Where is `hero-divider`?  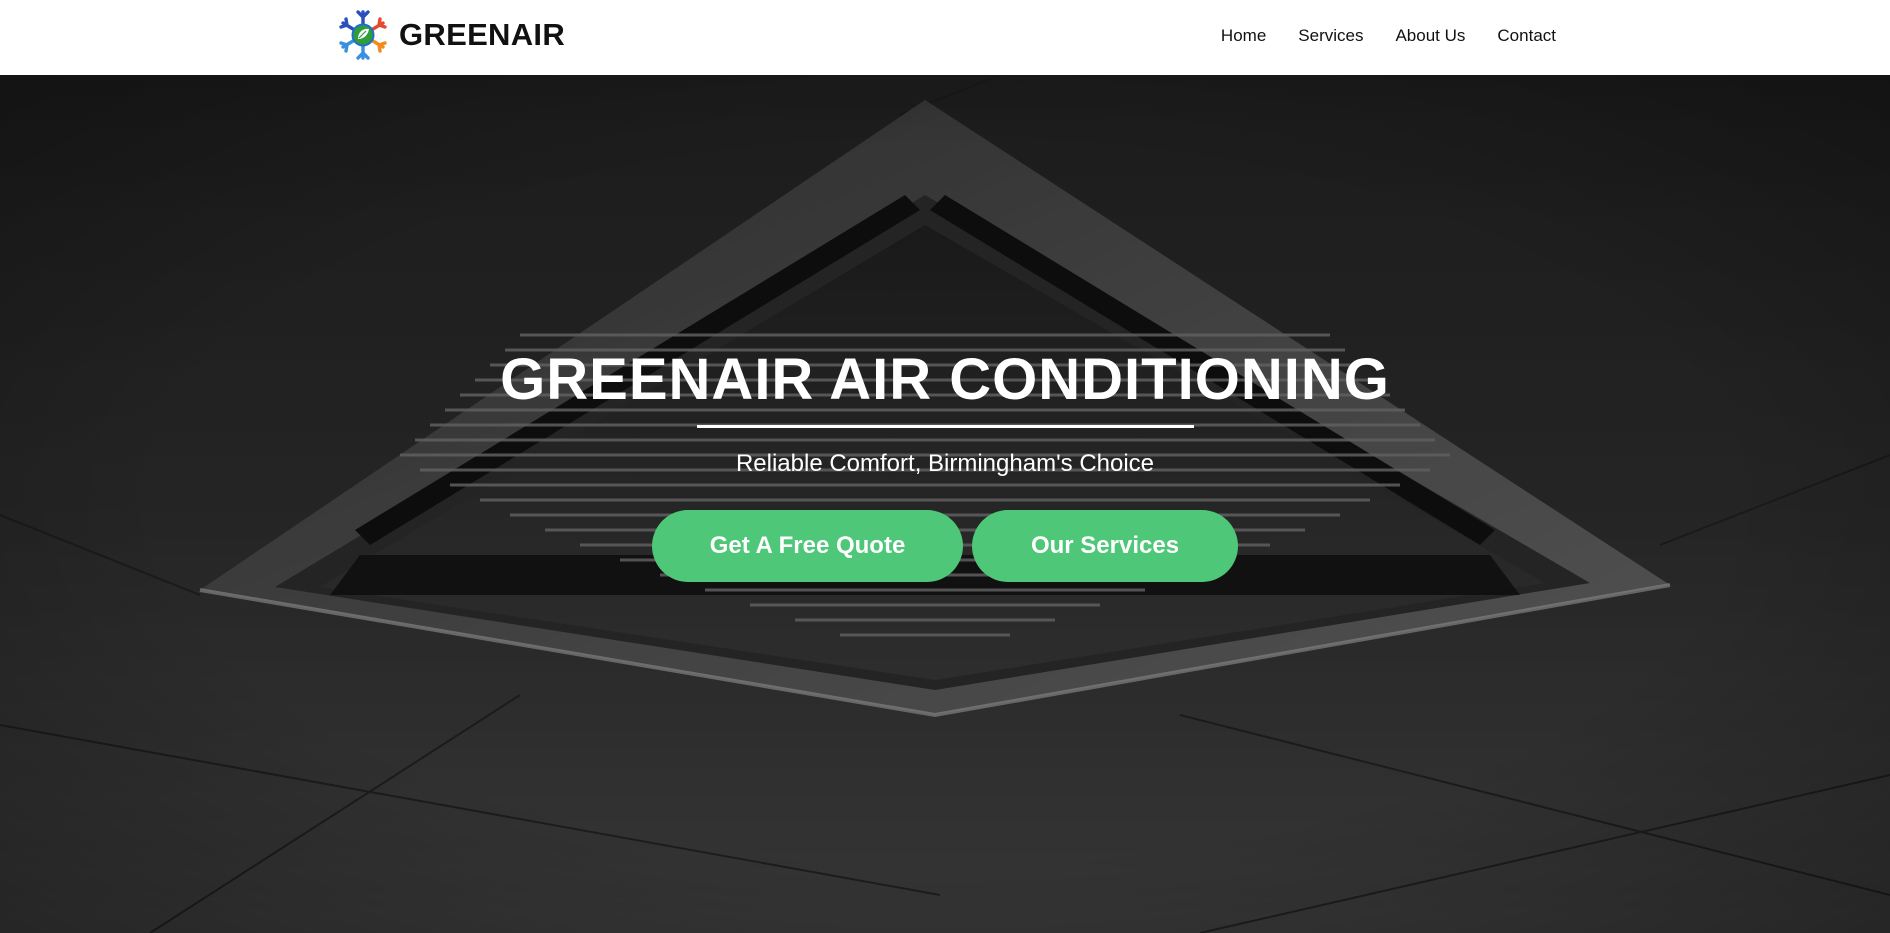 hero-divider is located at coordinates (945, 426).